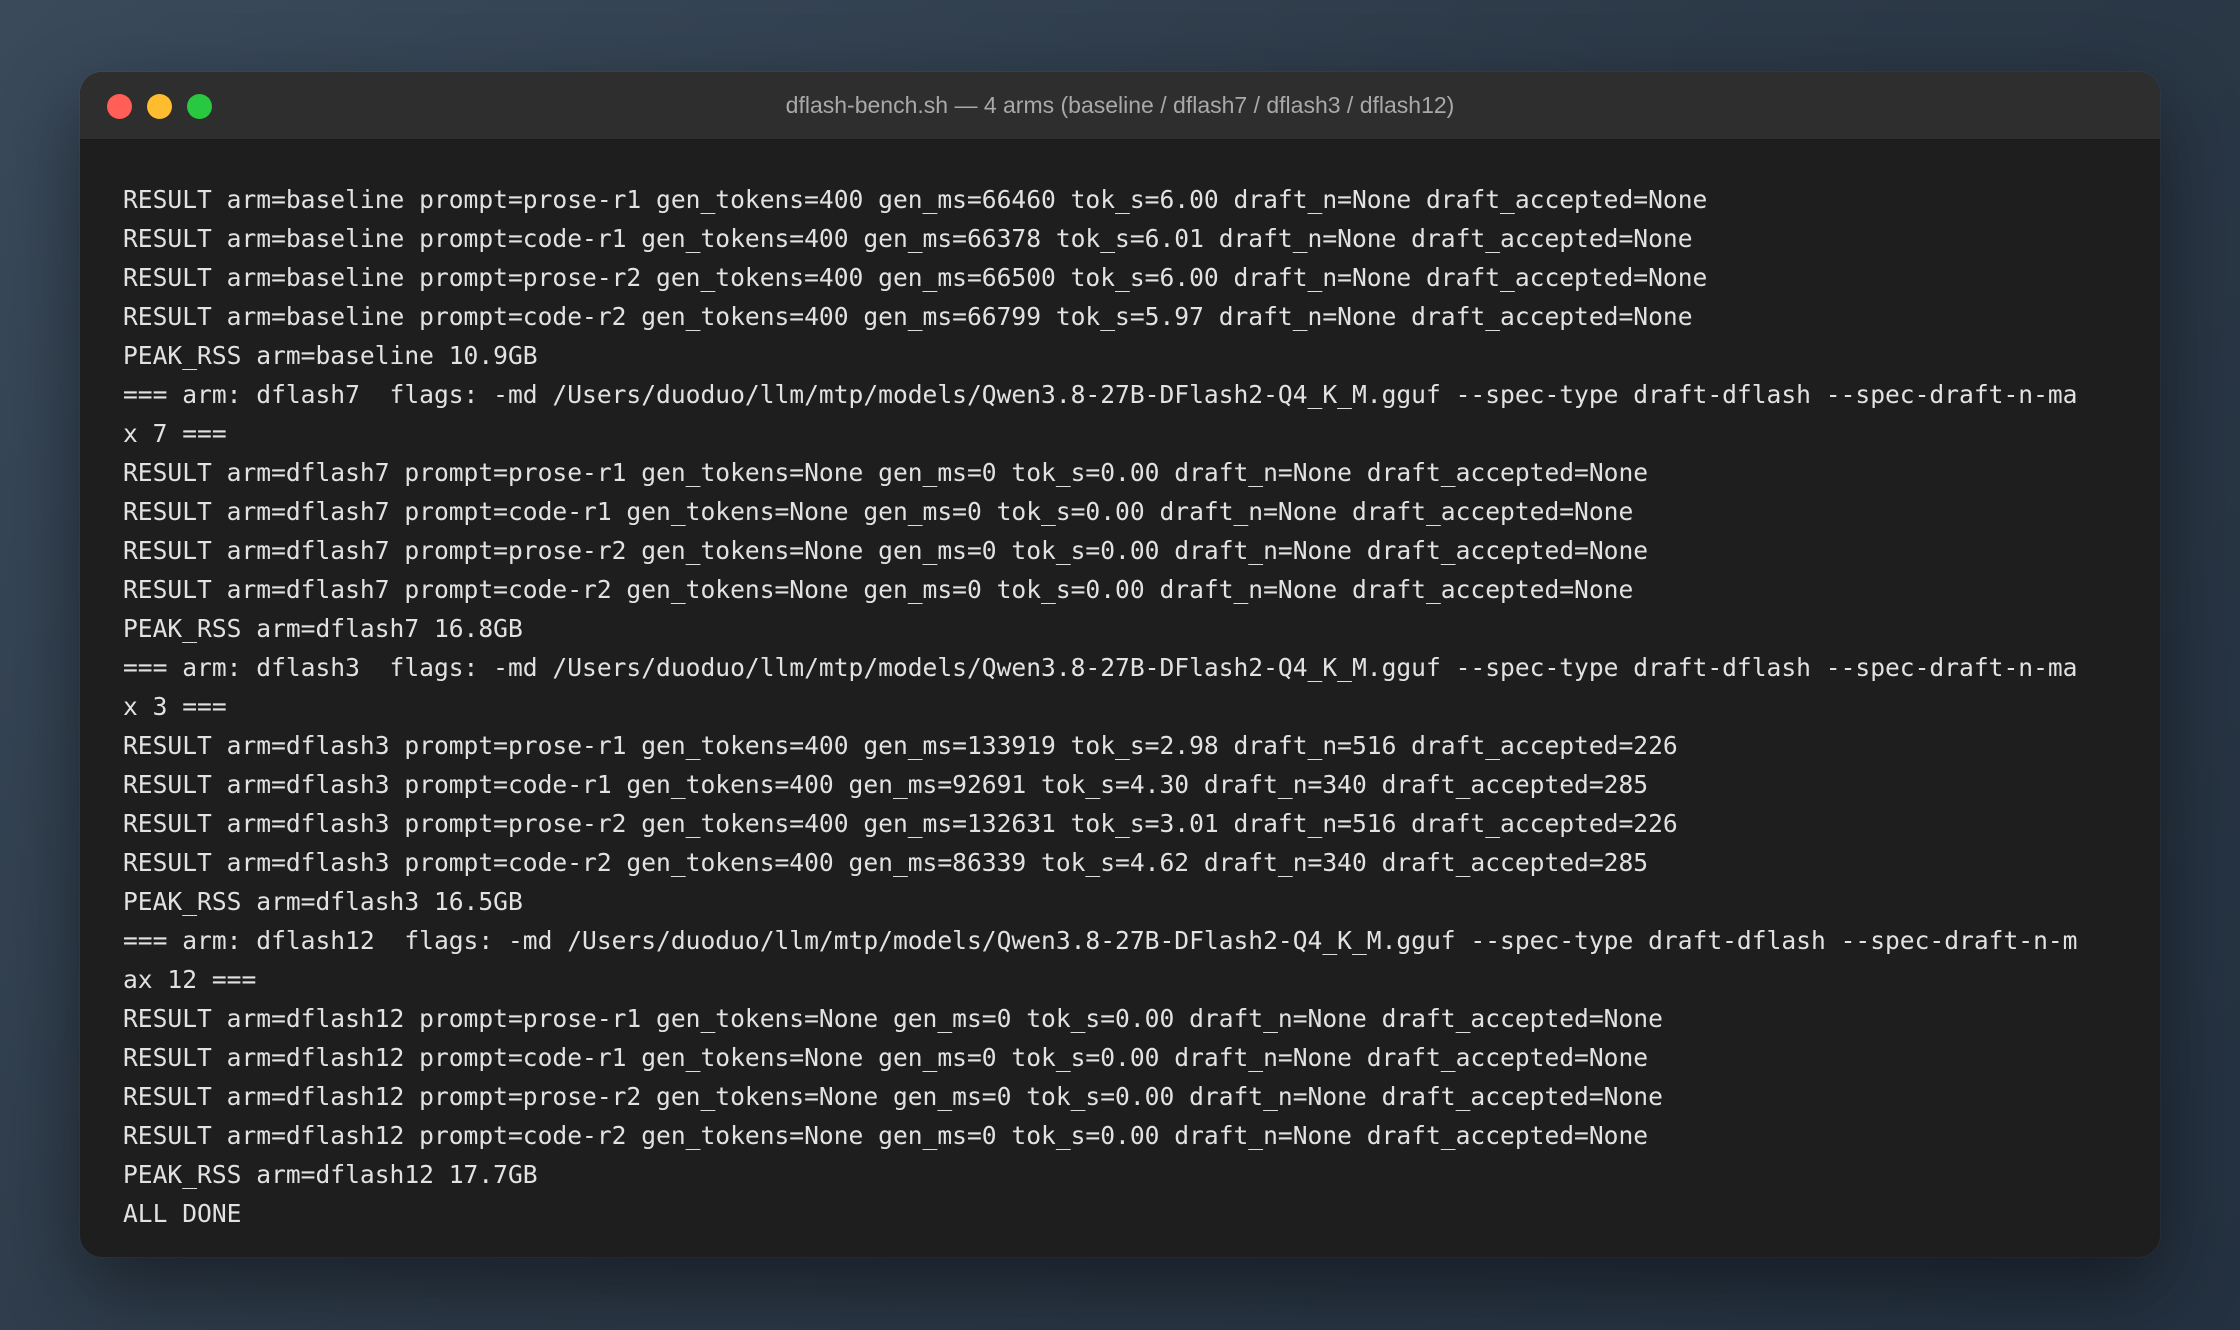  What do you see at coordinates (330, 1174) in the screenshot?
I see `terminal-line: PEAK_RSS arm=dflash12 17.7GB` at bounding box center [330, 1174].